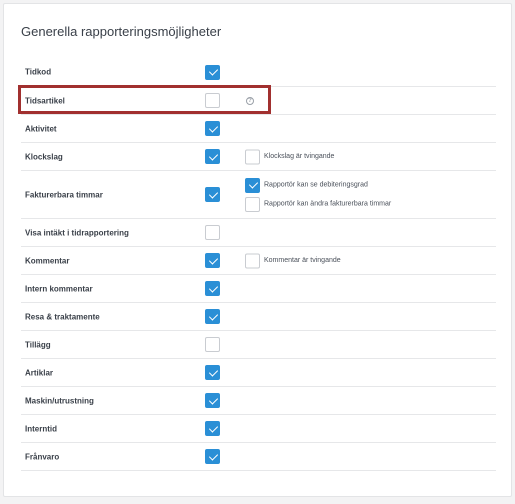 The width and height of the screenshot is (515, 504). I want to click on interntid-checkbox, so click(212, 428).